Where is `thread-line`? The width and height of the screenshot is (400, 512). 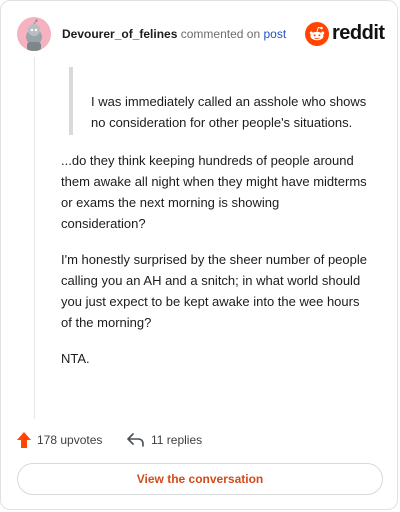
thread-line is located at coordinates (34, 238).